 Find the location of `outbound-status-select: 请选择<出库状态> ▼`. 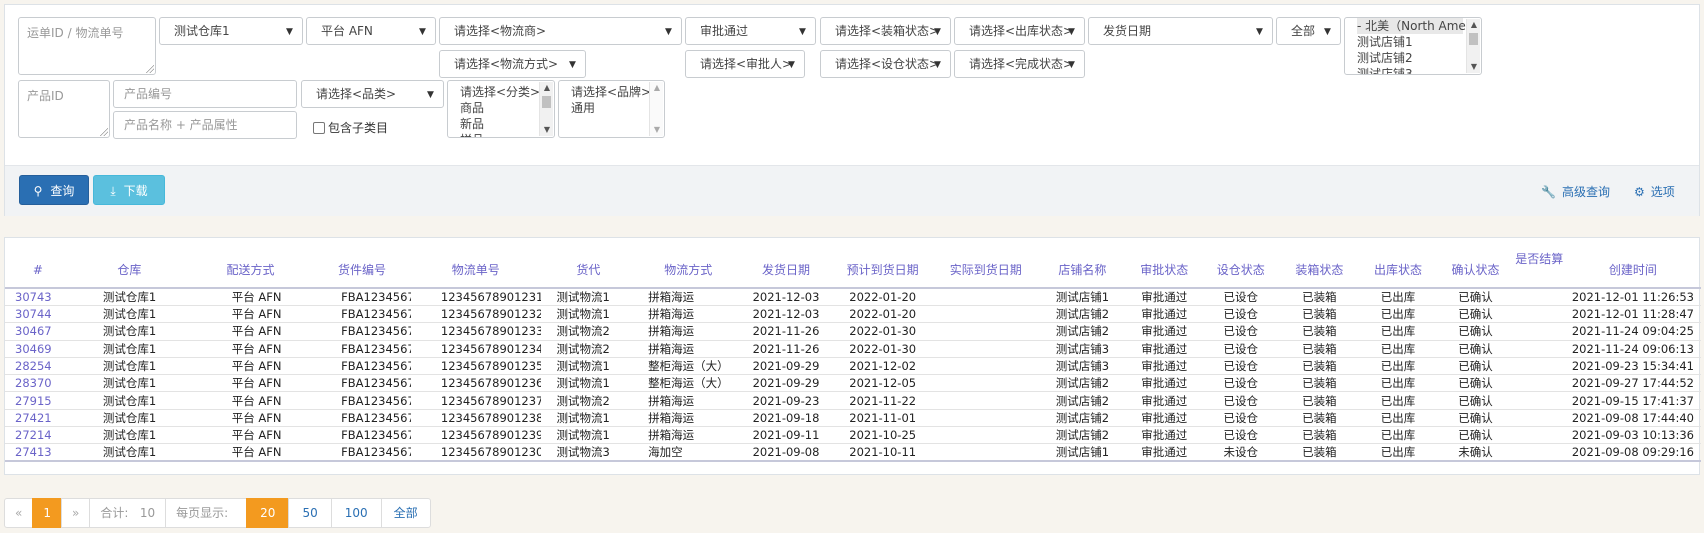

outbound-status-select: 请选择<出库状态> ▼ is located at coordinates (1019, 31).